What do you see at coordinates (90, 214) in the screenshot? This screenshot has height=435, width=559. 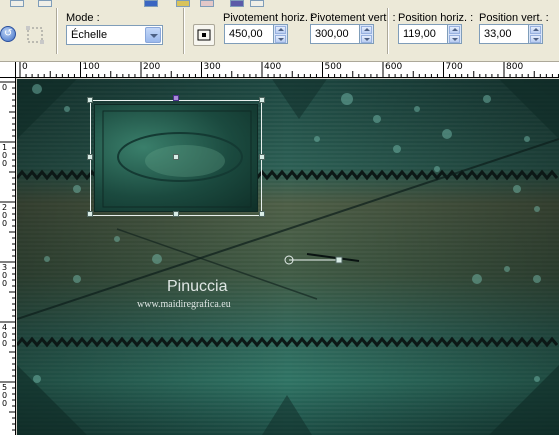 I see `resize-handle-bottom-left` at bounding box center [90, 214].